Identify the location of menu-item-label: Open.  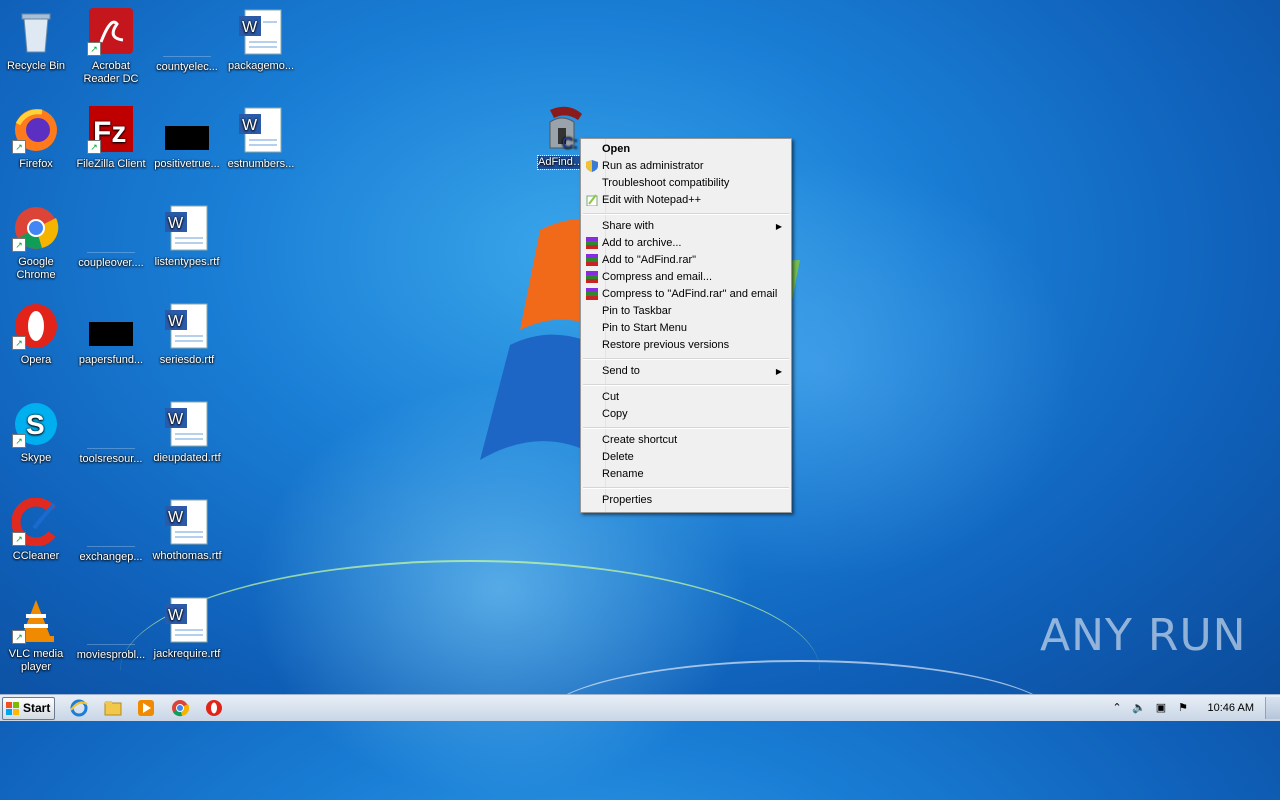
(616, 149).